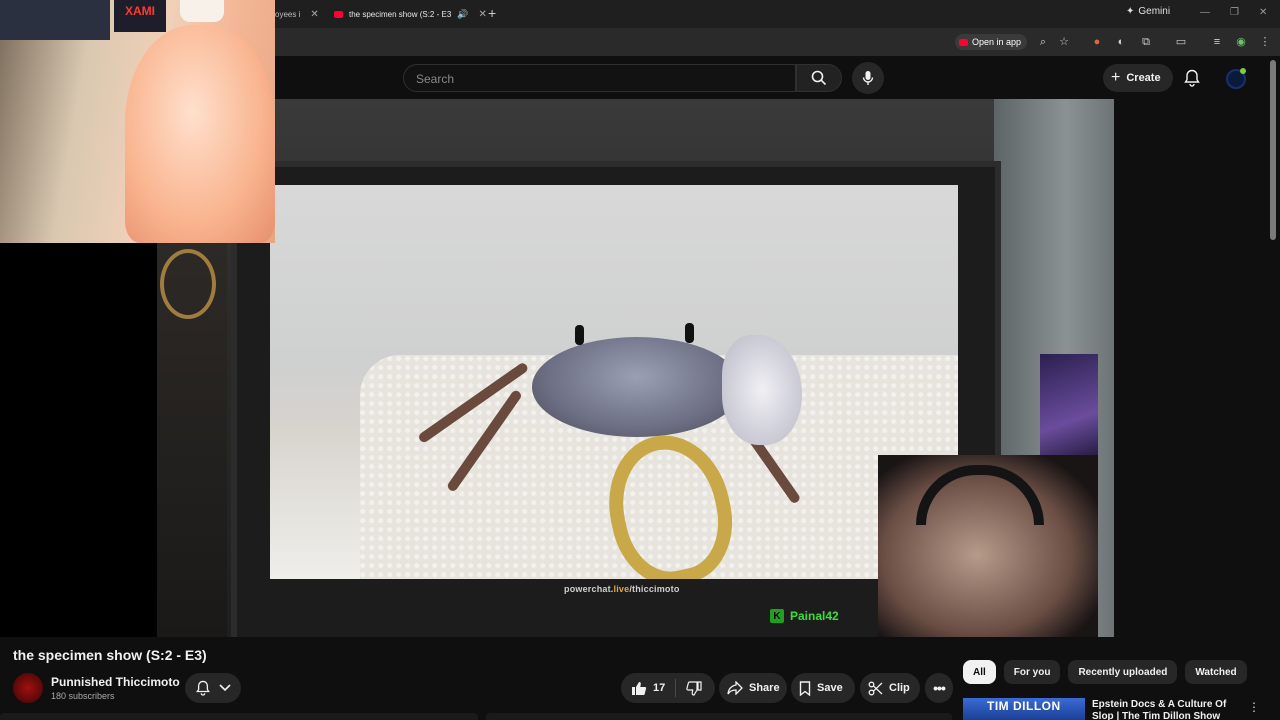  Describe the element at coordinates (599, 78) in the screenshot. I see `search-input: Search` at that location.